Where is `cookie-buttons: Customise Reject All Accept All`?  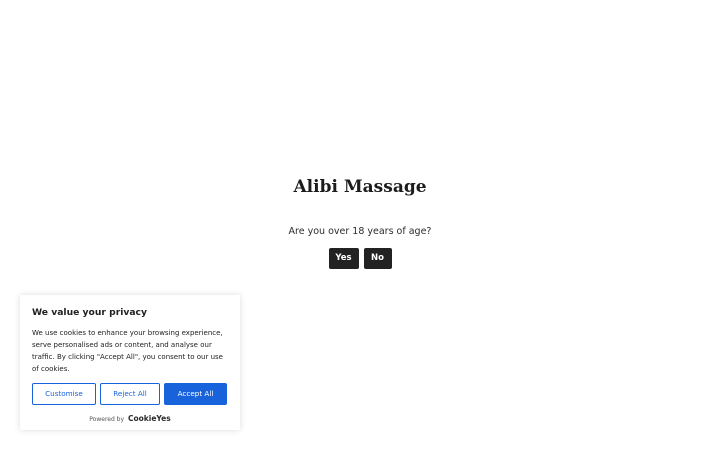 cookie-buttons: Customise Reject All Accept All is located at coordinates (130, 394).